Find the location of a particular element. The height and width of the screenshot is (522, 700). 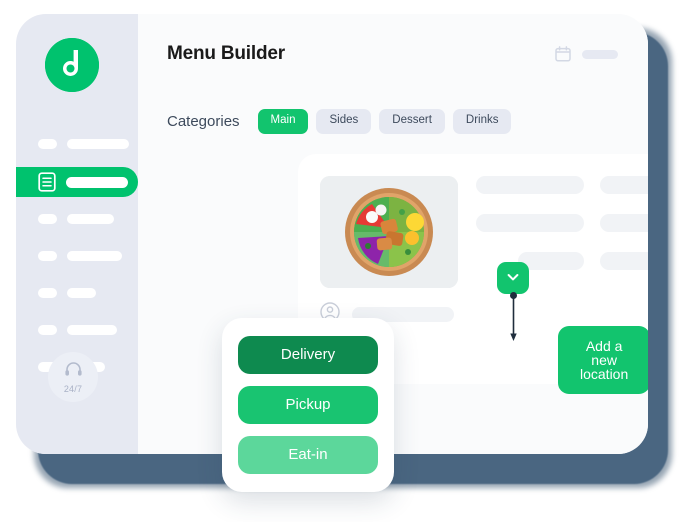

topbar-right is located at coordinates (586, 54).